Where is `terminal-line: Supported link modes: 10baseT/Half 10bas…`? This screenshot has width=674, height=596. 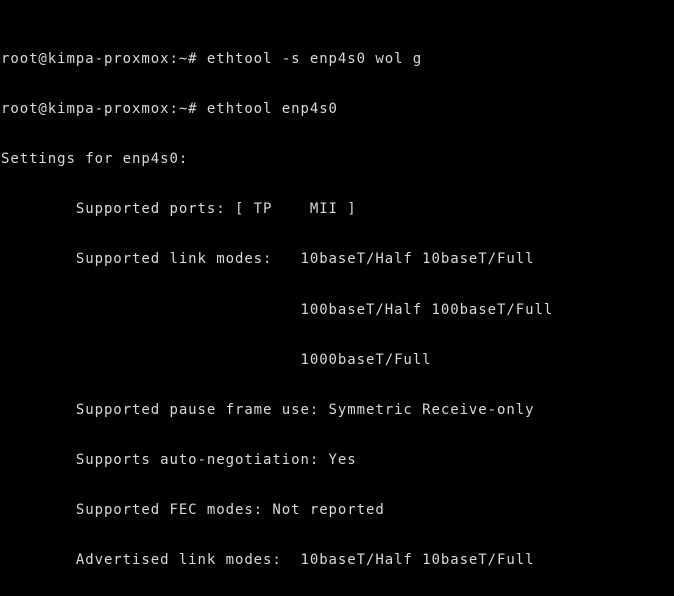
terminal-line: Supported link modes: 10baseT/Half 10bas… is located at coordinates (268, 259).